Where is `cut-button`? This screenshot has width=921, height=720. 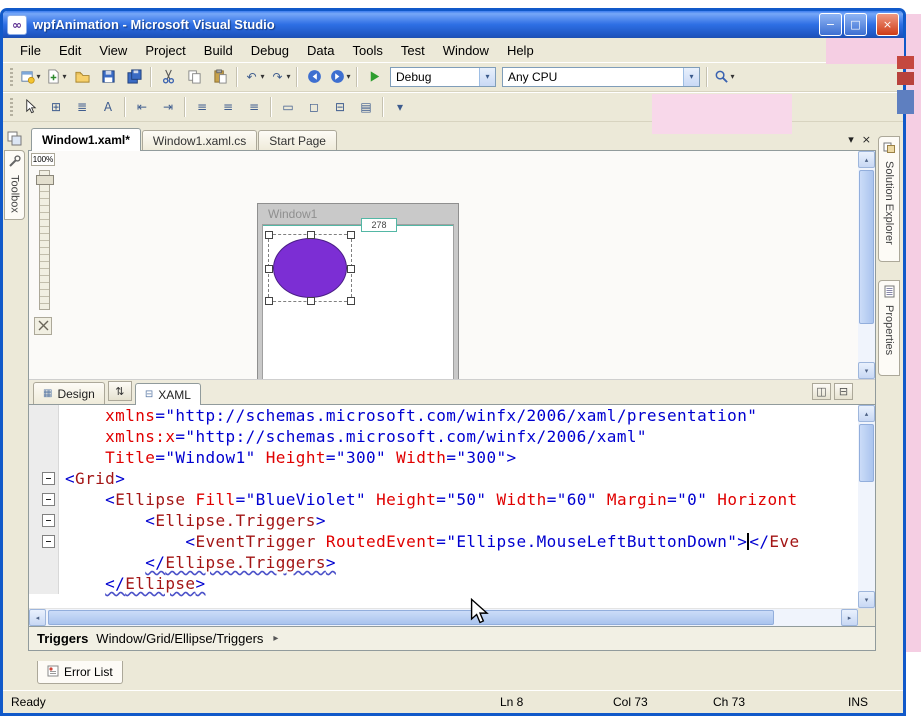
cut-button is located at coordinates (168, 77).